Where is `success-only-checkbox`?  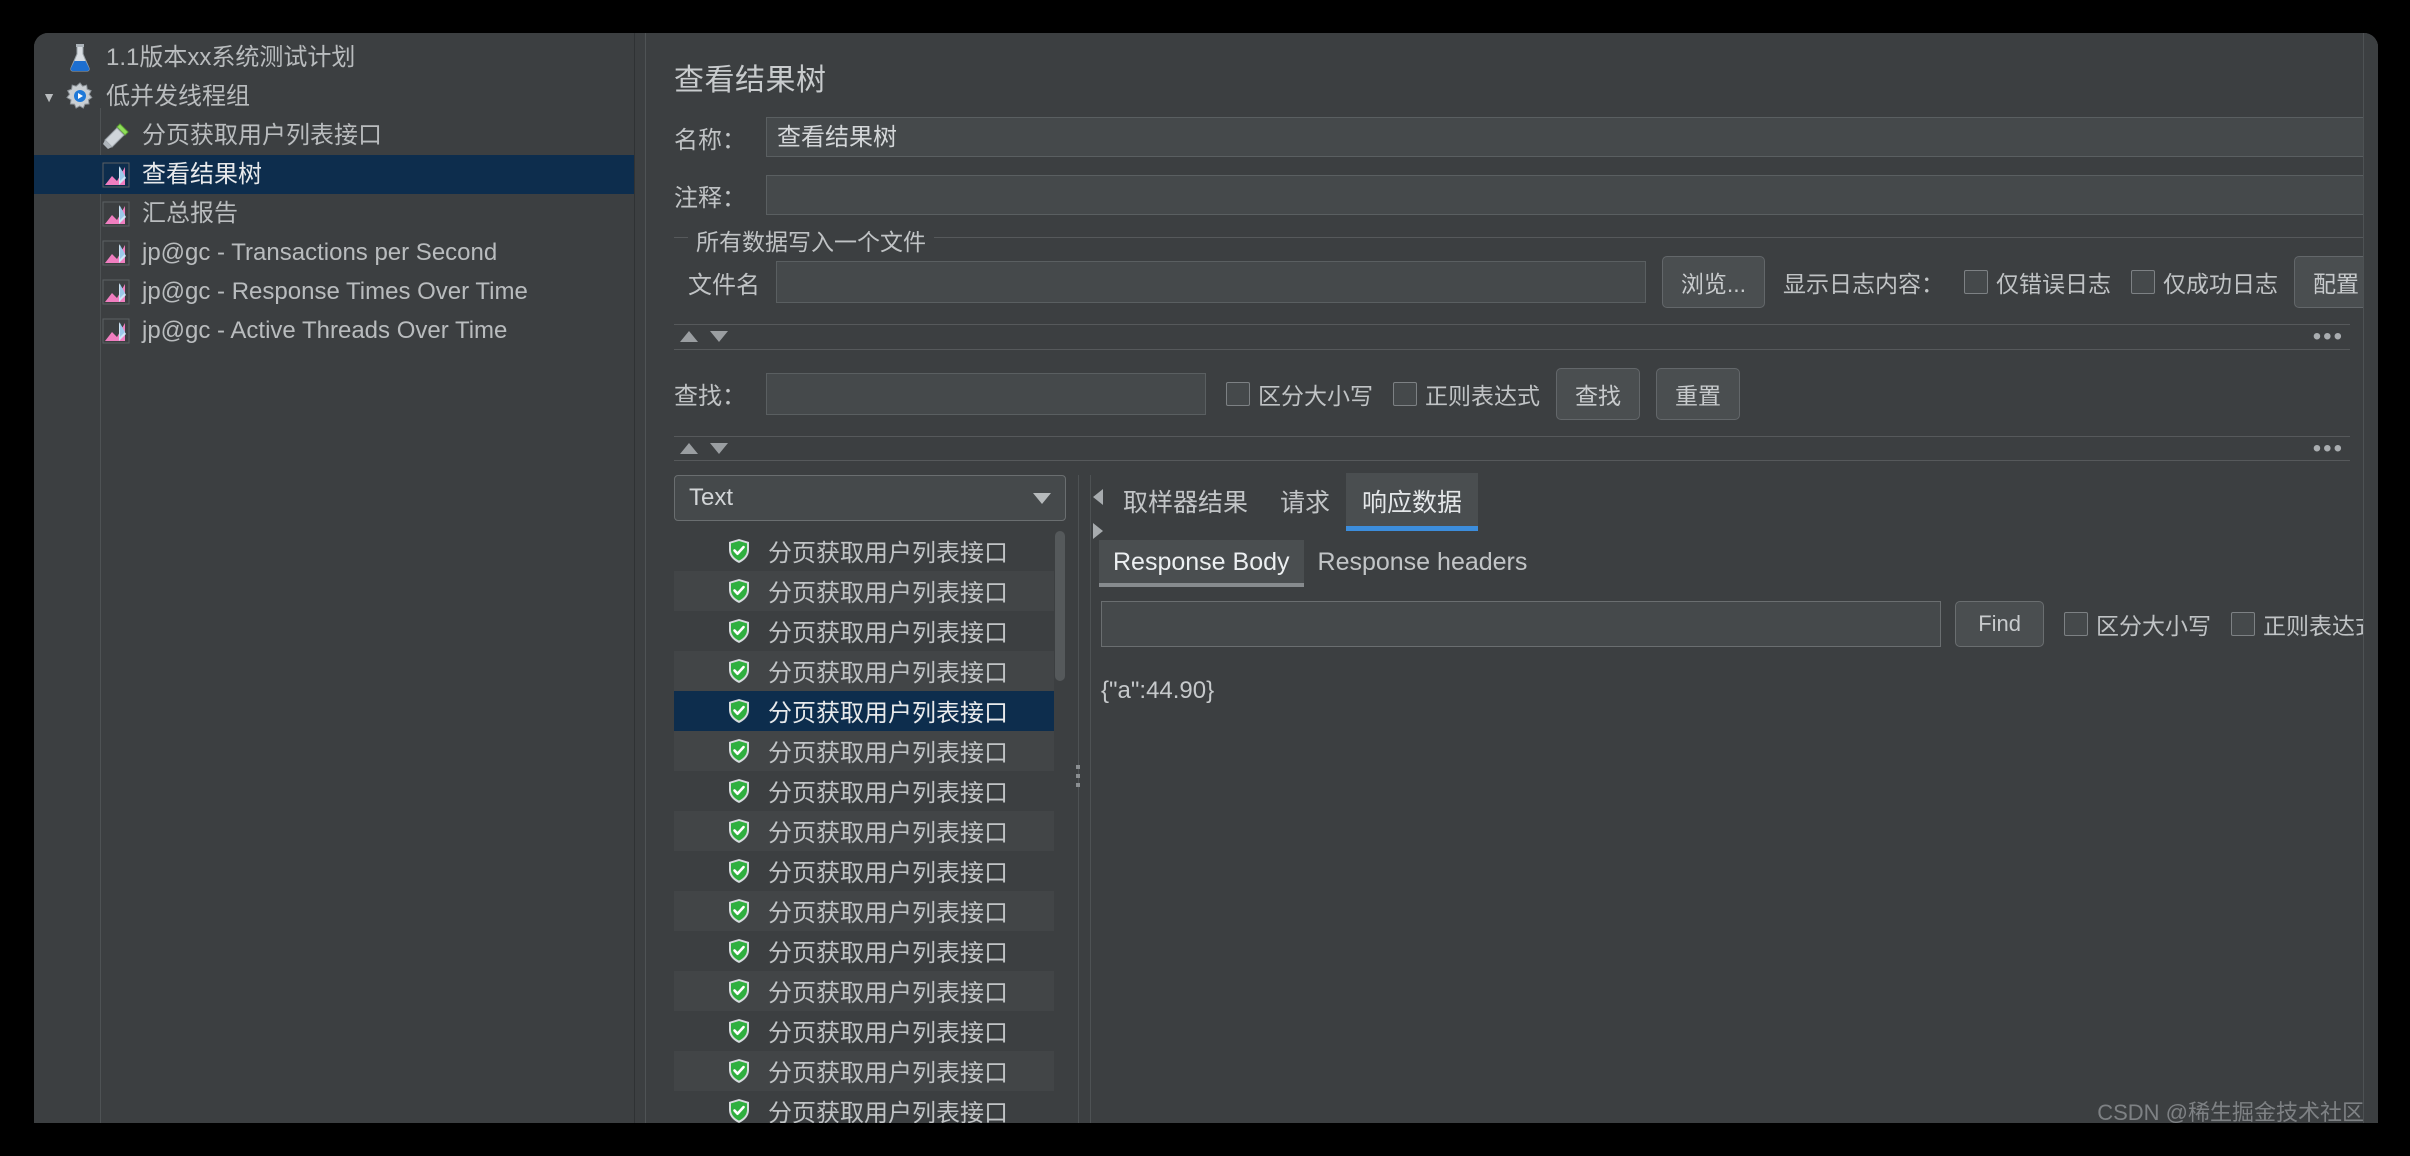
success-only-checkbox is located at coordinates (2143, 282).